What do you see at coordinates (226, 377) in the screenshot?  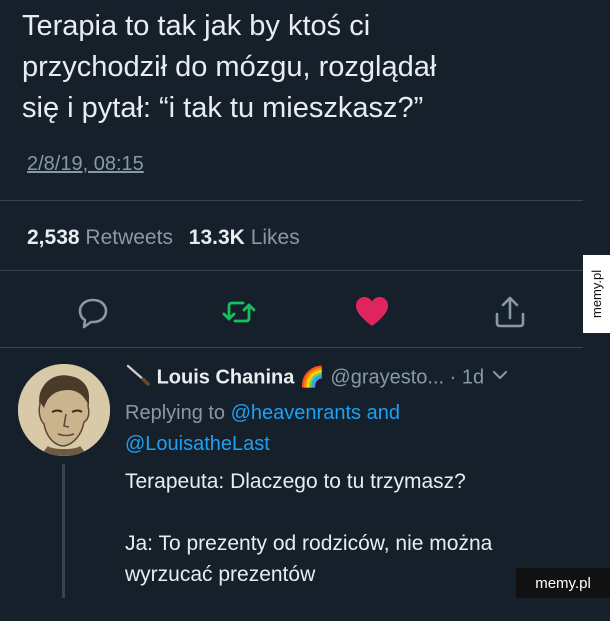 I see `reply-display-name: Louis Chanina` at bounding box center [226, 377].